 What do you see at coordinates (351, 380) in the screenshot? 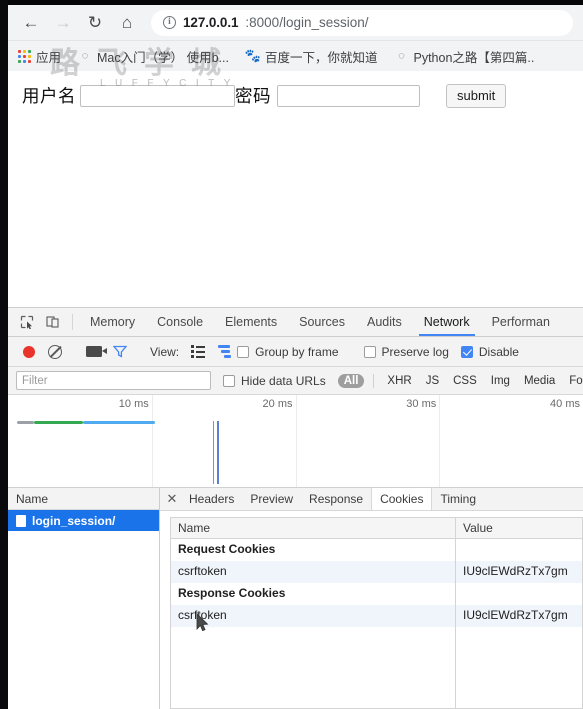
I see `filter-type-all: All` at bounding box center [351, 380].